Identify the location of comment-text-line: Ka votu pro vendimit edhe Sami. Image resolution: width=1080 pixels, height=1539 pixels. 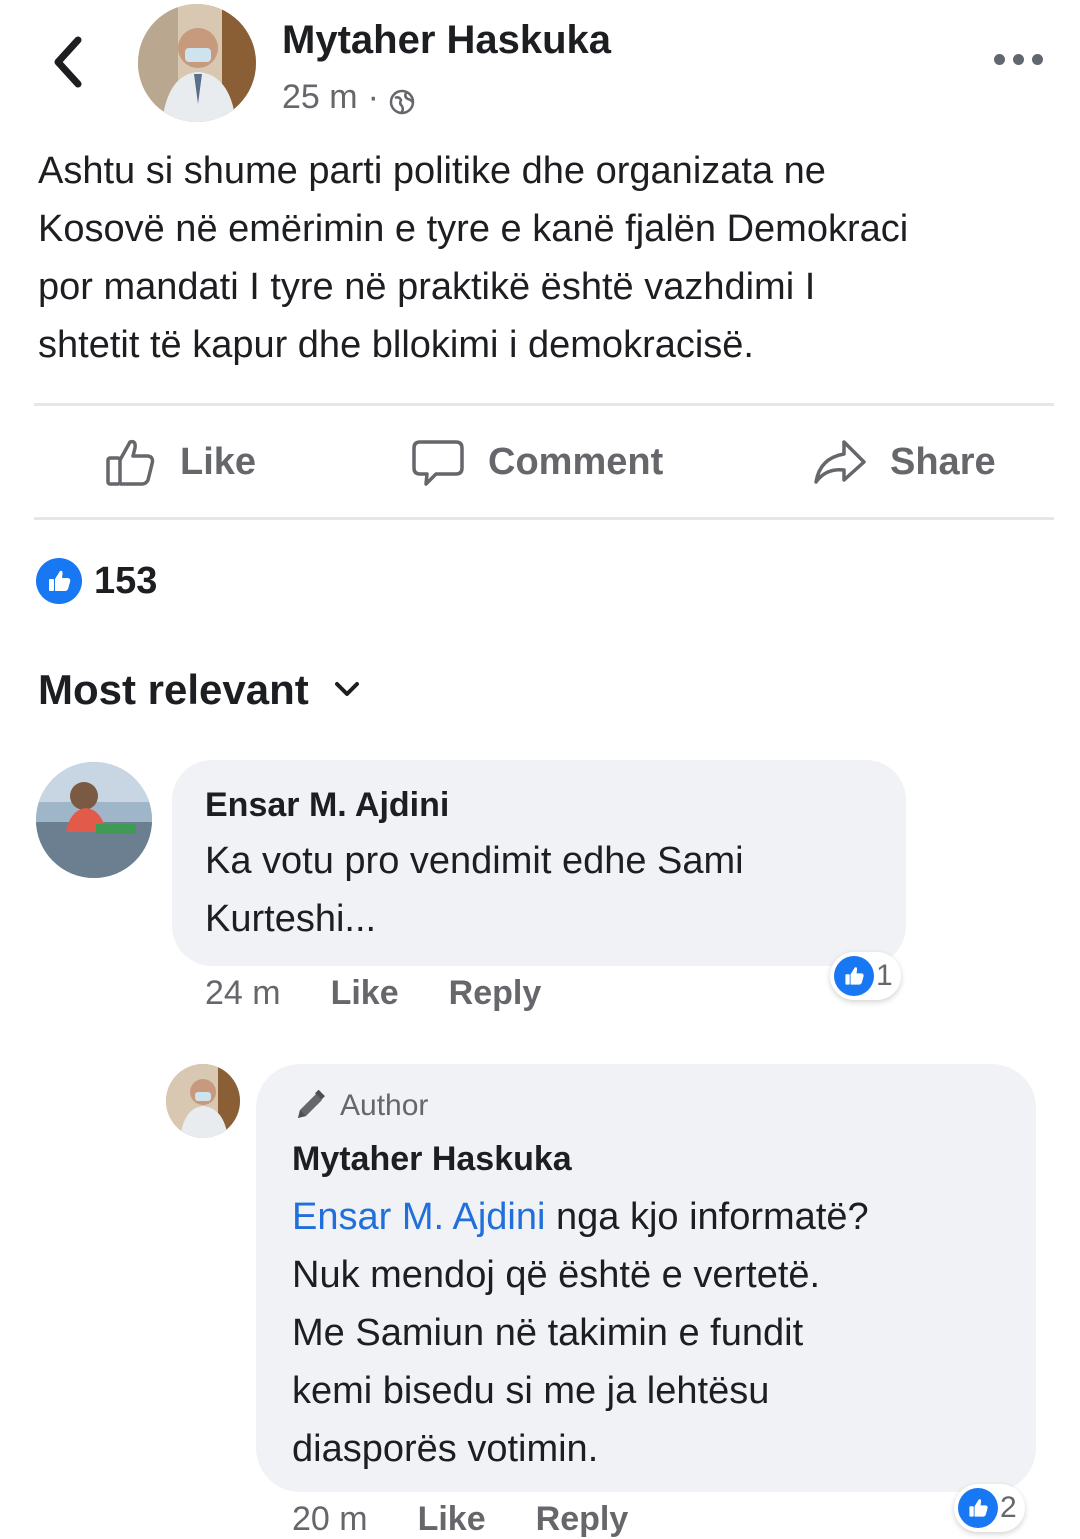
(474, 861).